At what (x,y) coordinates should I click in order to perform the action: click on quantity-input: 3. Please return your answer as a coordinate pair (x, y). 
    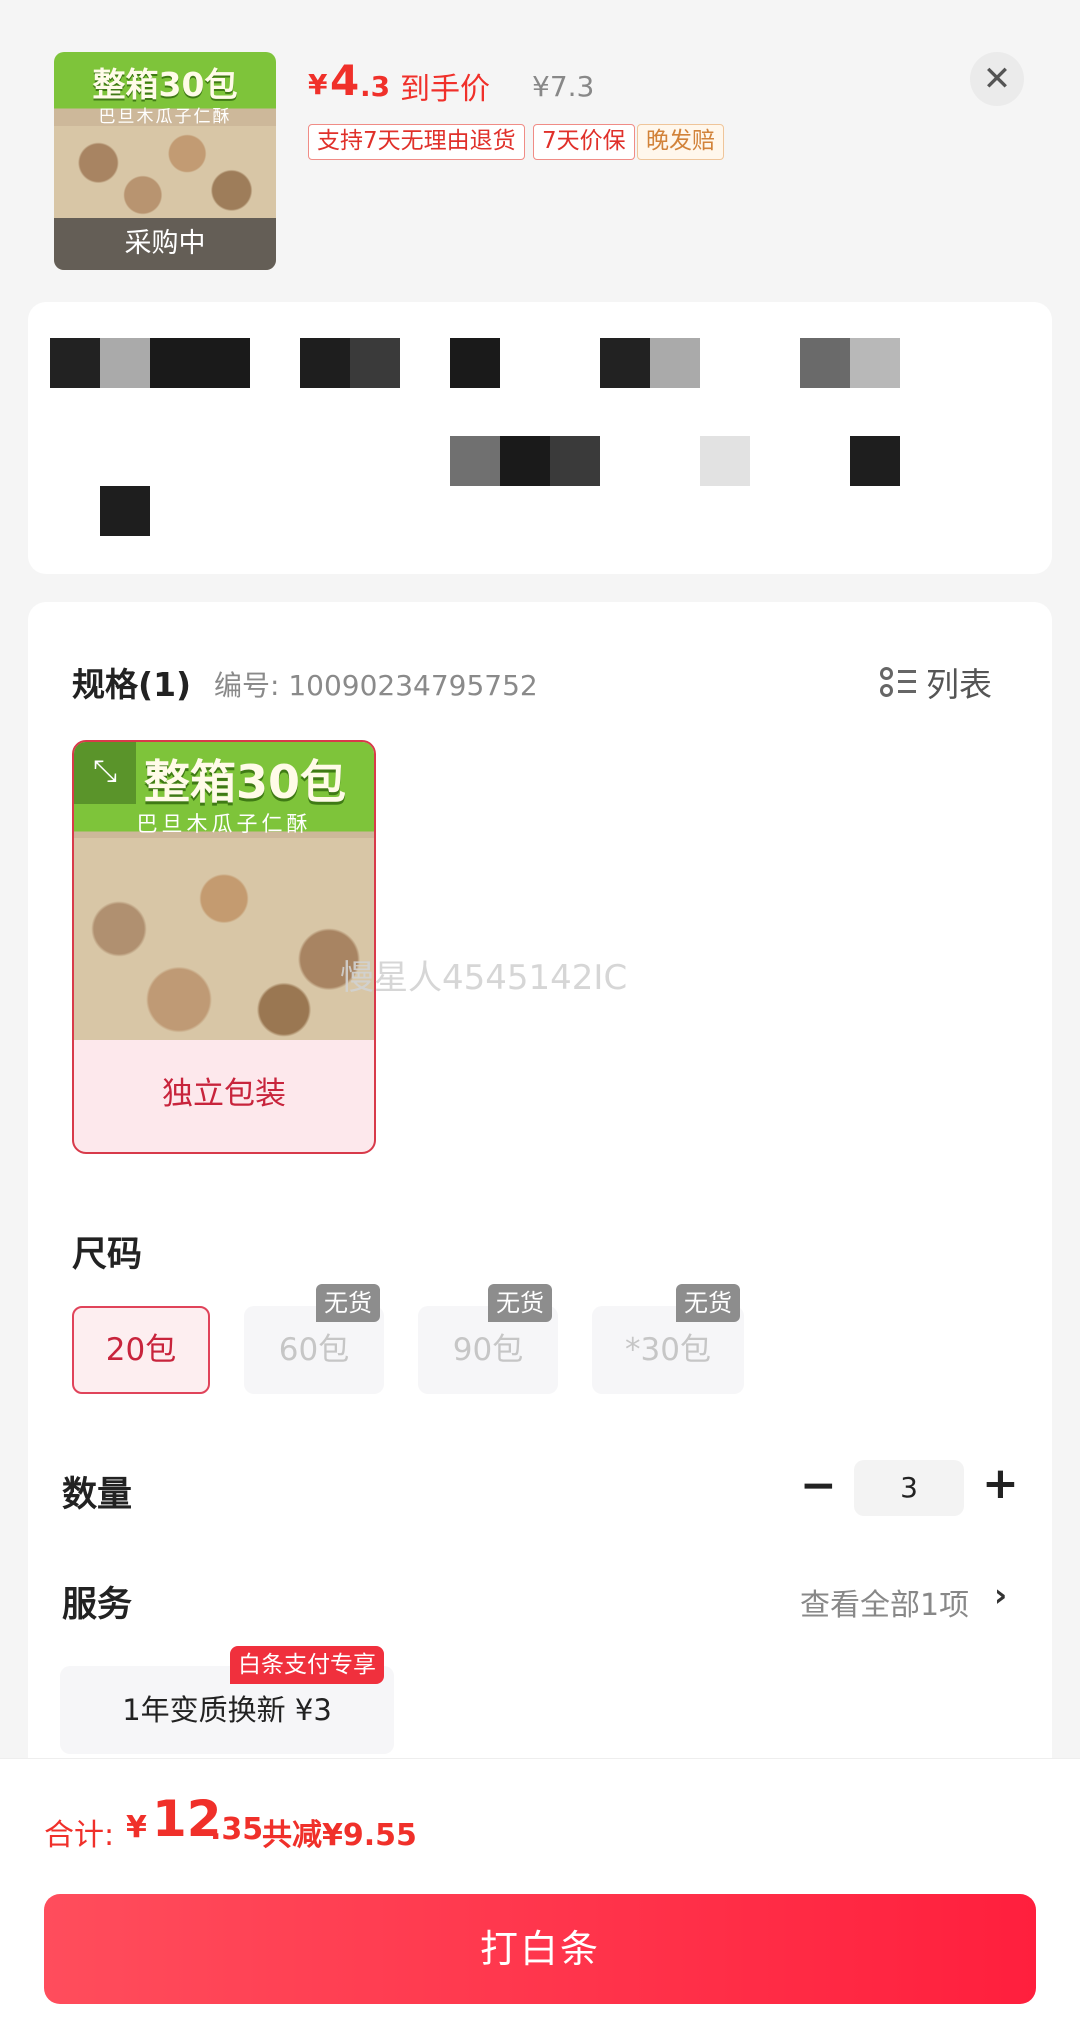
    Looking at the image, I should click on (909, 1488).